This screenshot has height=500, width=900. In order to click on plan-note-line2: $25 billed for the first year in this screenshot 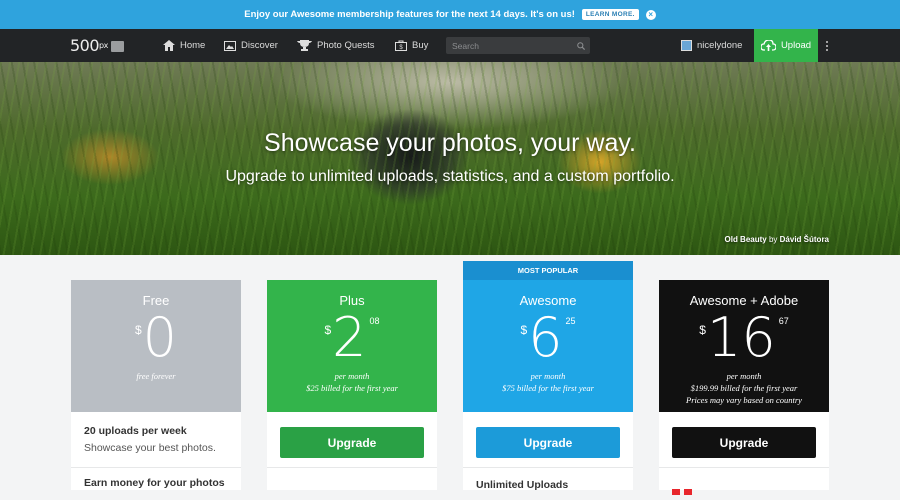, I will do `click(352, 388)`.